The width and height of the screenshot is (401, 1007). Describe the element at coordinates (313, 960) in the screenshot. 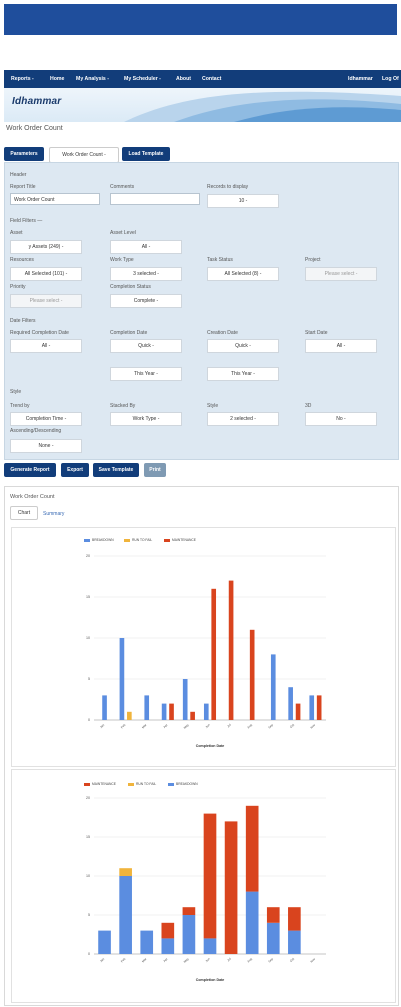

I see `x-tick-label: Nov` at that location.